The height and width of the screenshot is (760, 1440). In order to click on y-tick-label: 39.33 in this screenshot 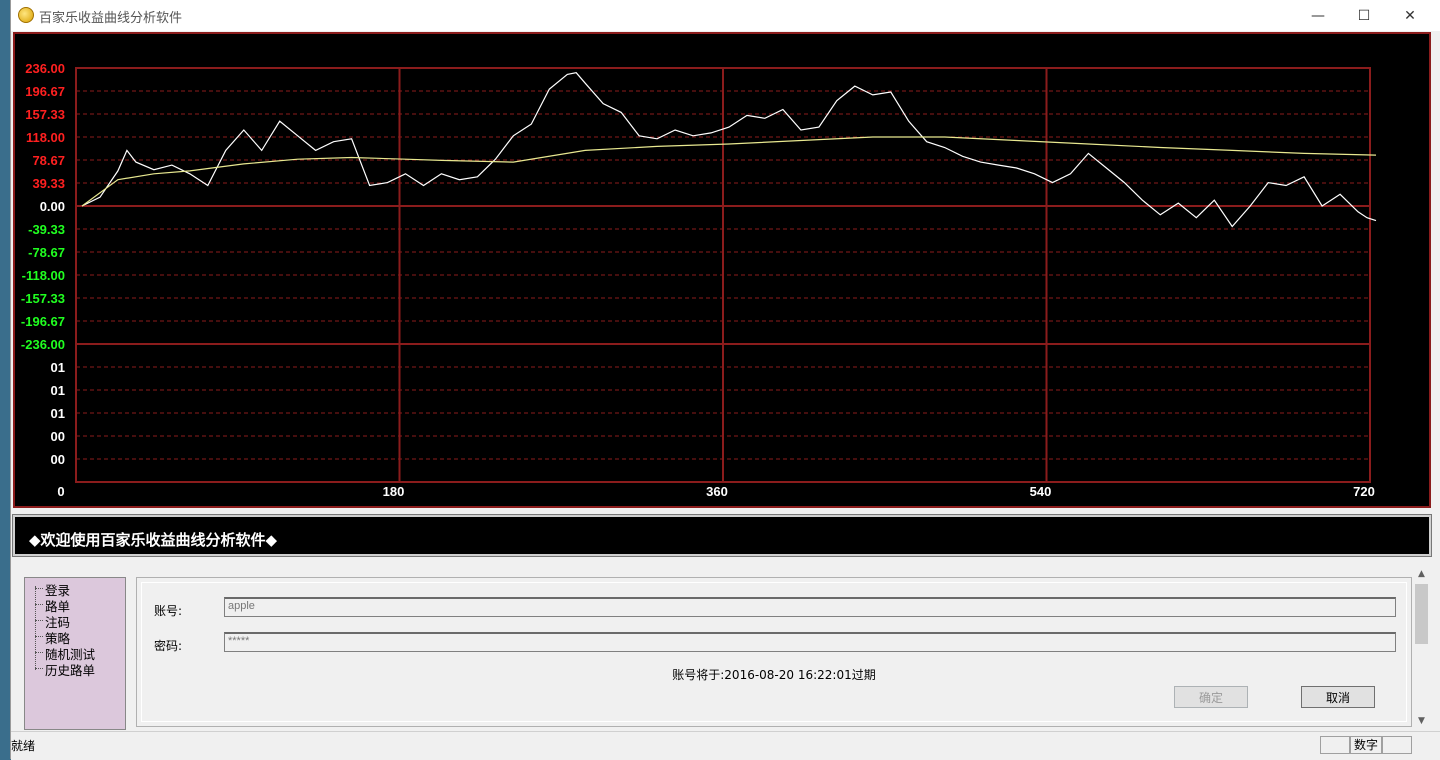, I will do `click(48, 183)`.